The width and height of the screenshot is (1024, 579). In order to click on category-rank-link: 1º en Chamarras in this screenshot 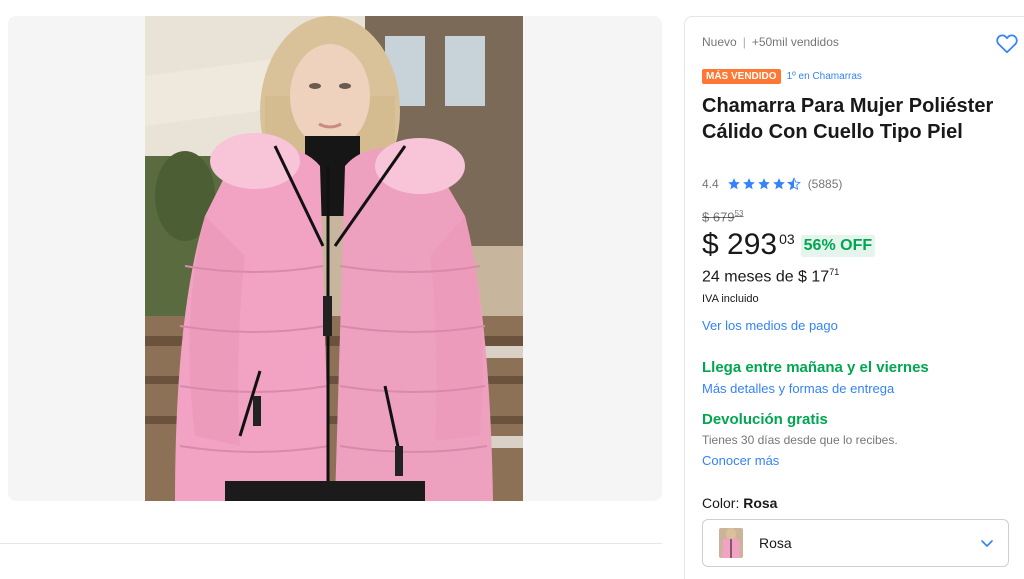, I will do `click(824, 76)`.